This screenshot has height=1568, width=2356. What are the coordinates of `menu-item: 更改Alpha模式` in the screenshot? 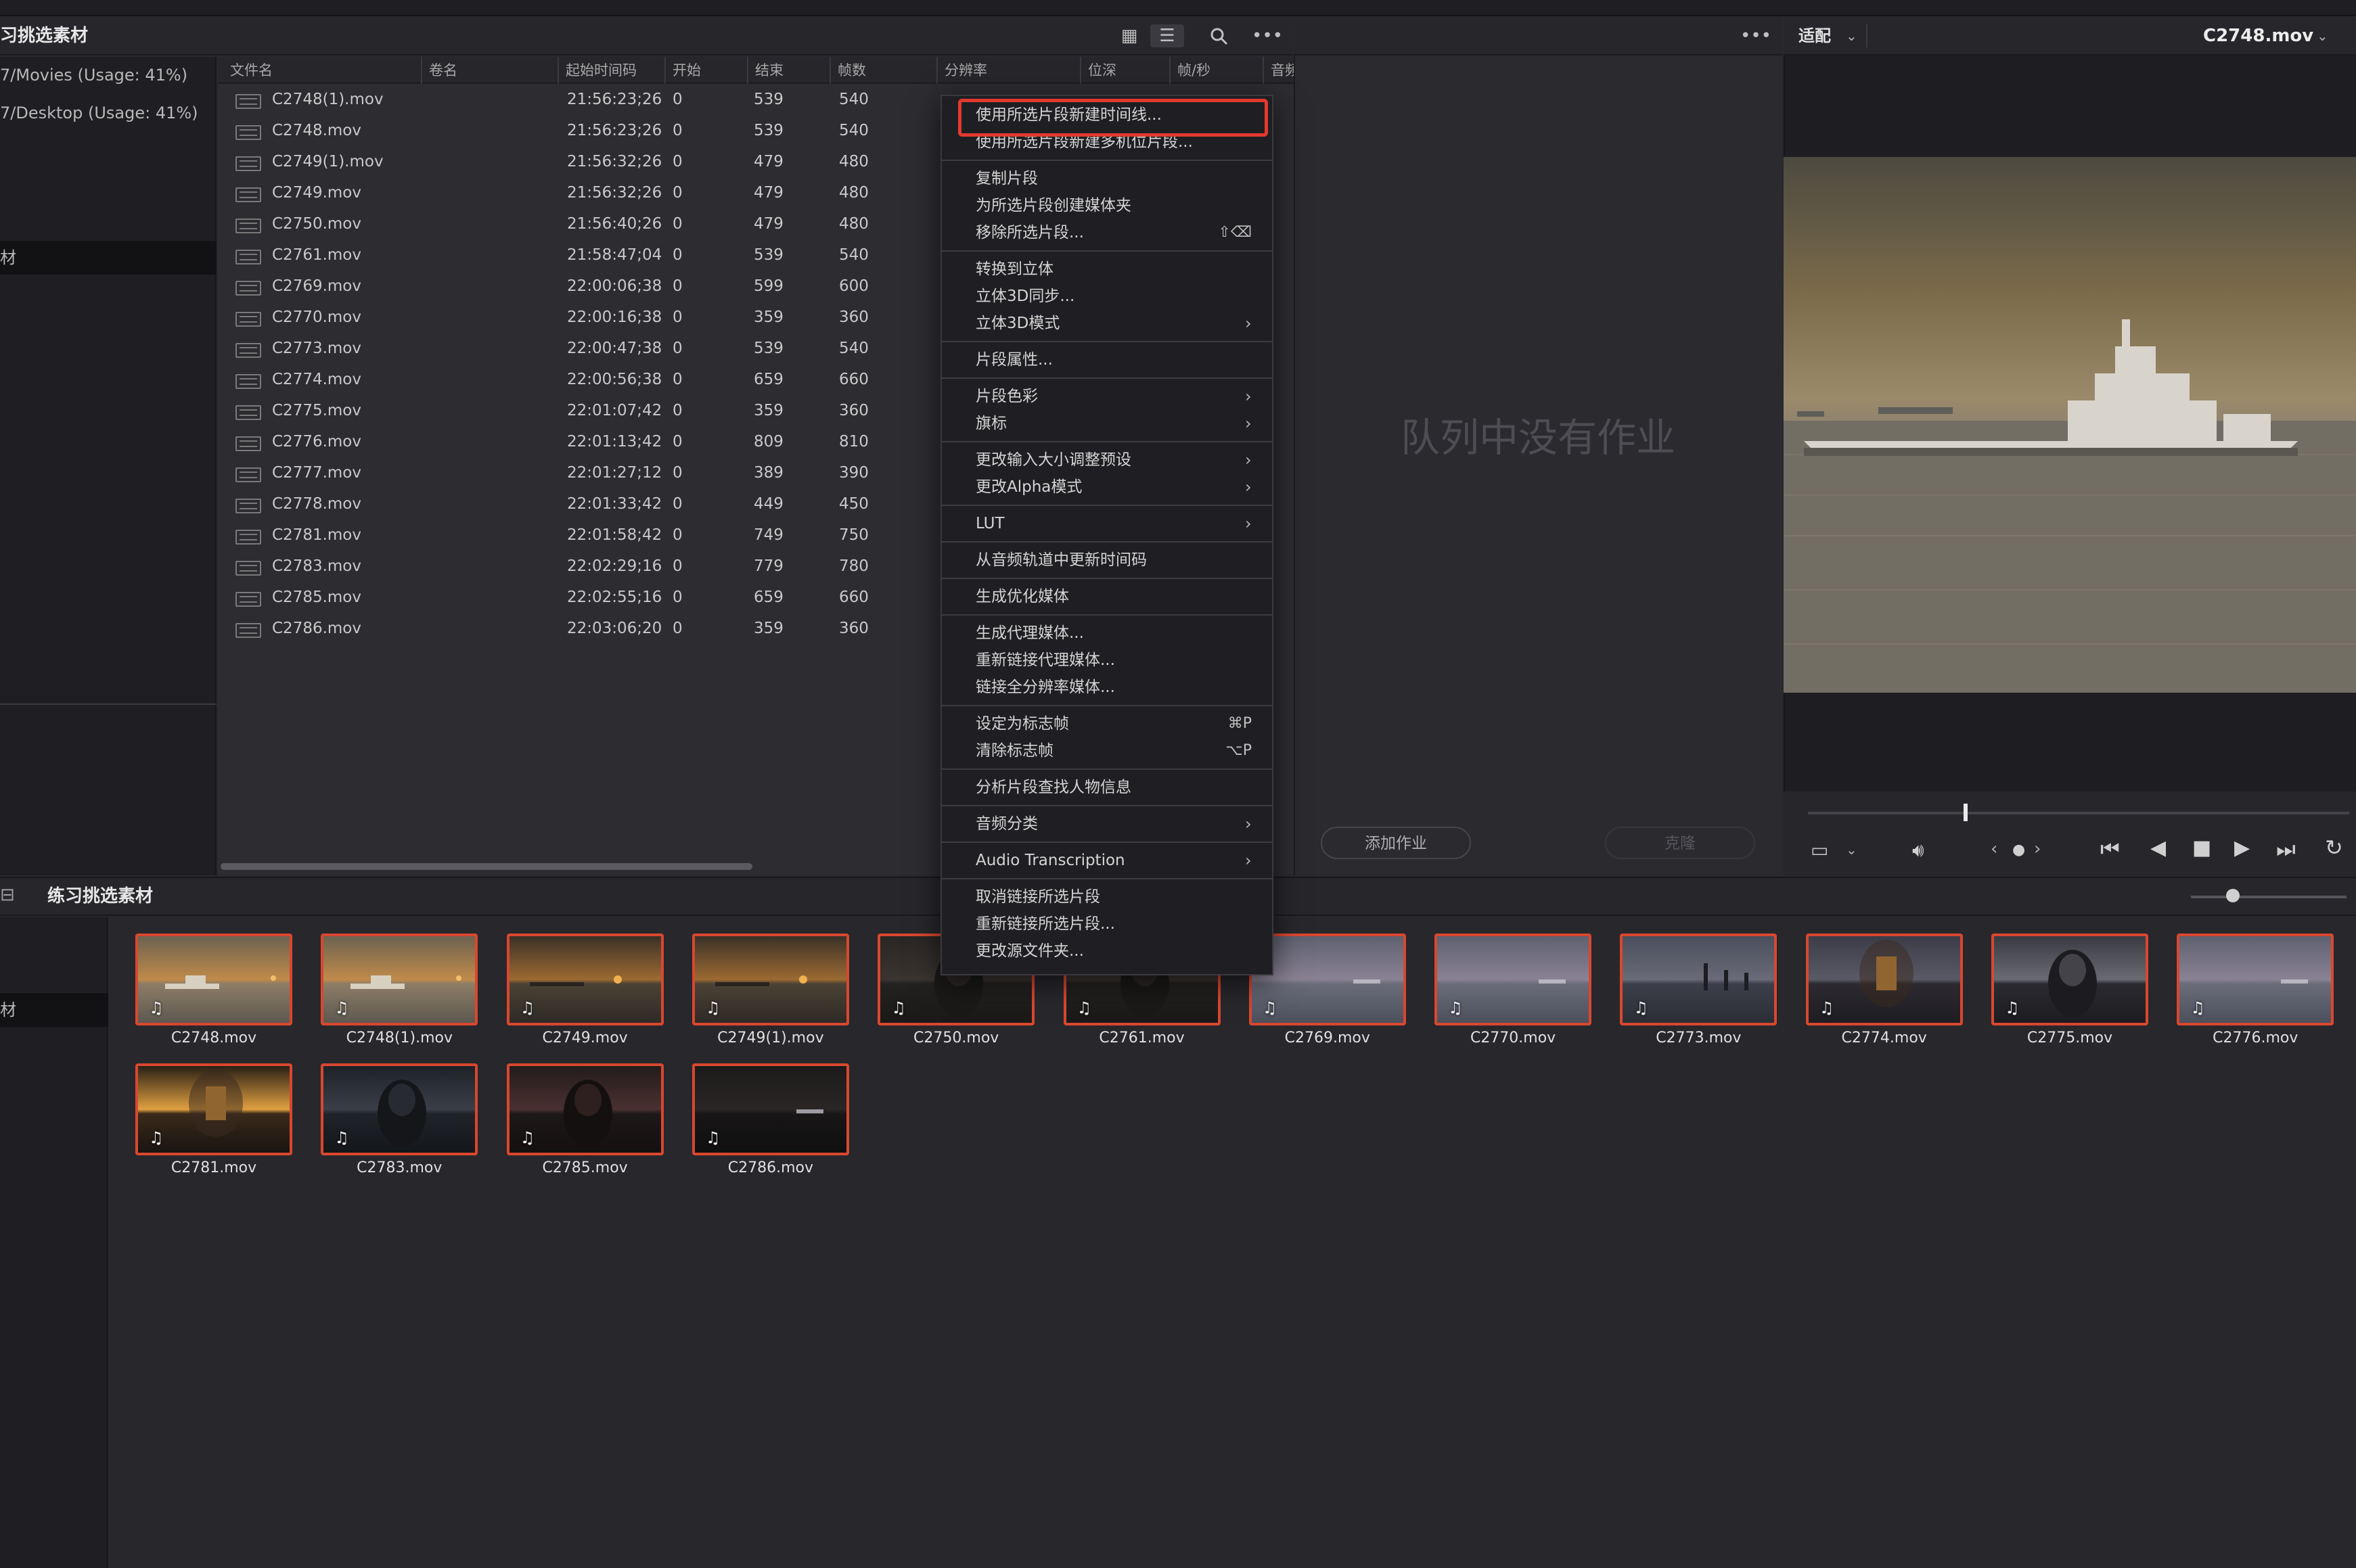 It's located at (1118, 488).